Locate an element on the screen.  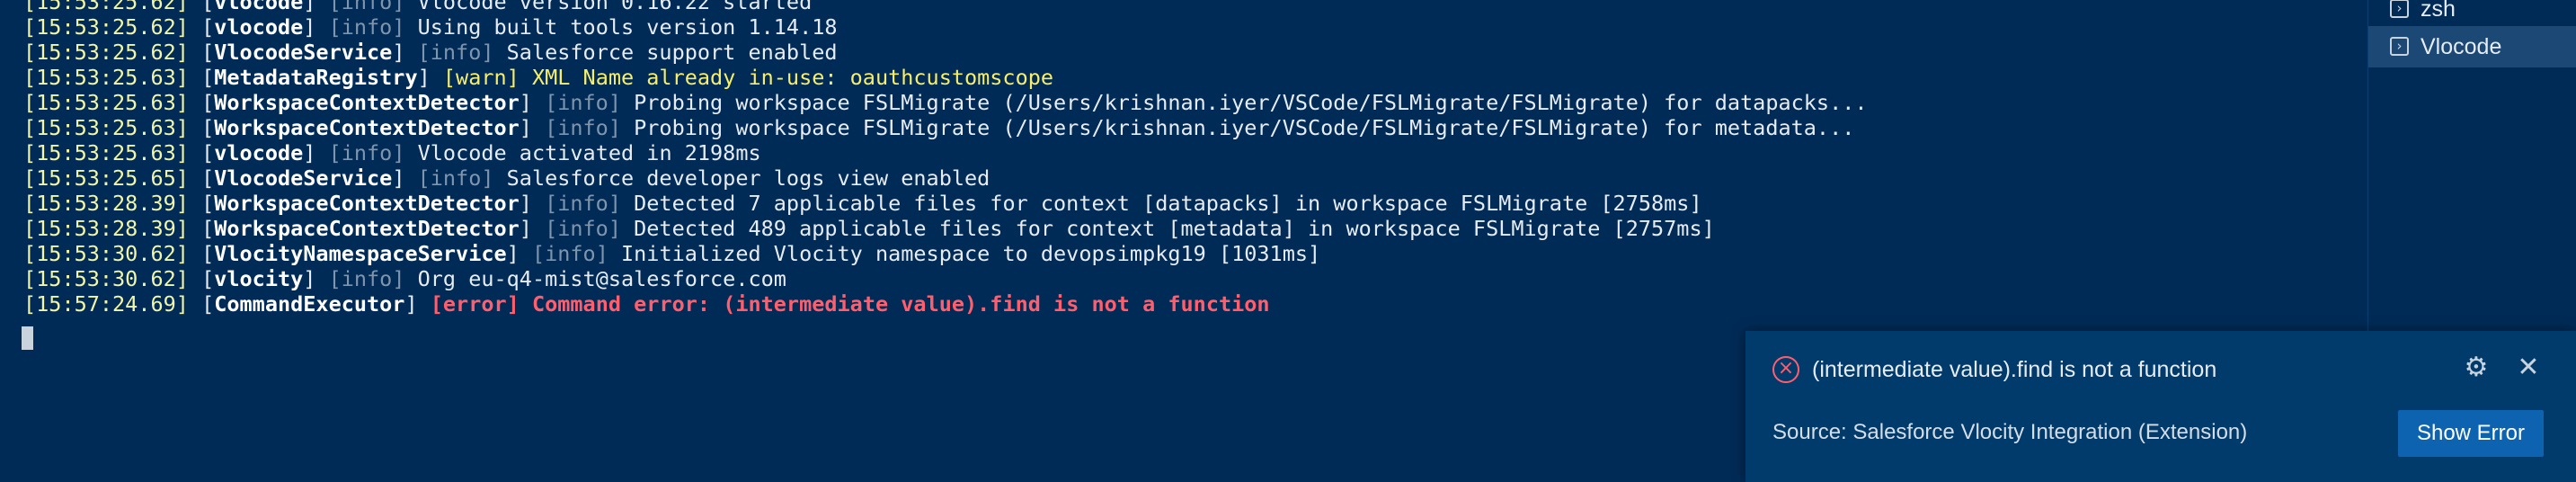
log-source: vlocity is located at coordinates (259, 278).